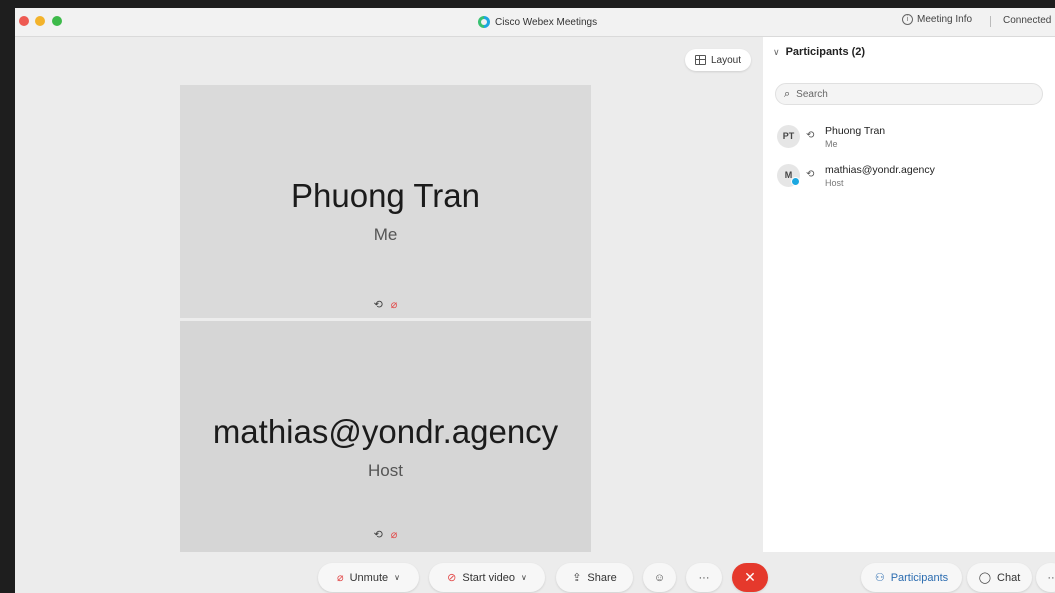 The image size is (1055, 593). What do you see at coordinates (1045, 577) in the screenshot?
I see `overflow-button: ··` at bounding box center [1045, 577].